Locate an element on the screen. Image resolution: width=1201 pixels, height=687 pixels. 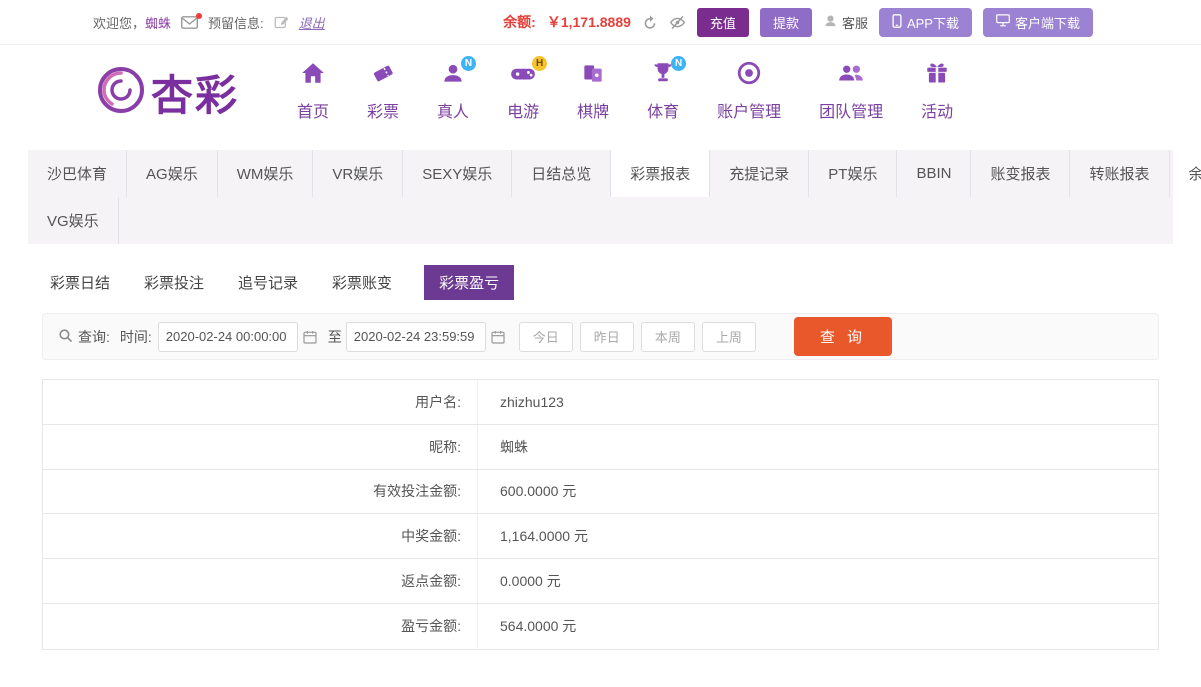
tab-vr: VR娱乐 is located at coordinates (358, 173).